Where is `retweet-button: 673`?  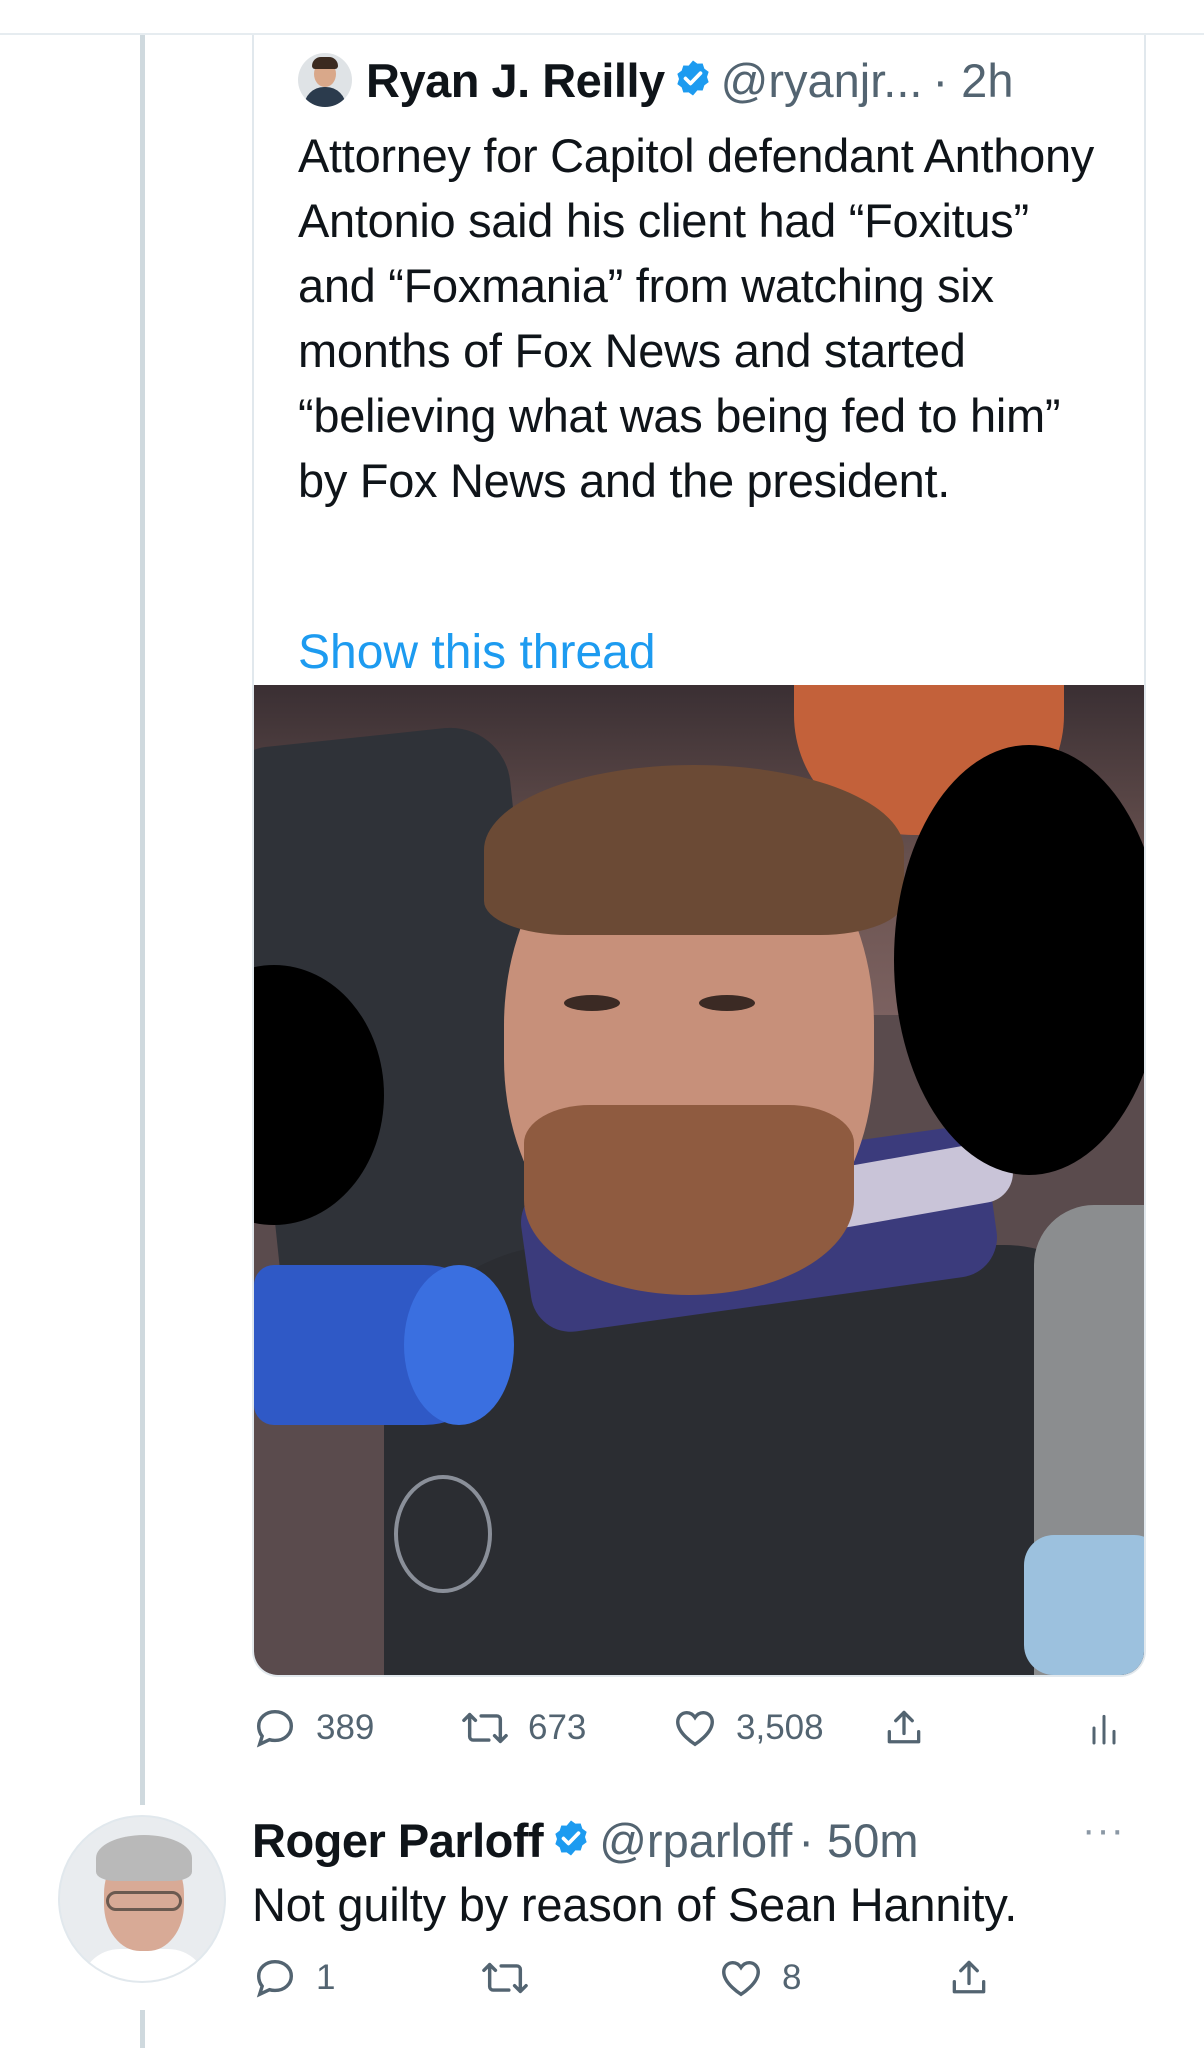
retweet-button: 673 is located at coordinates (523, 1728).